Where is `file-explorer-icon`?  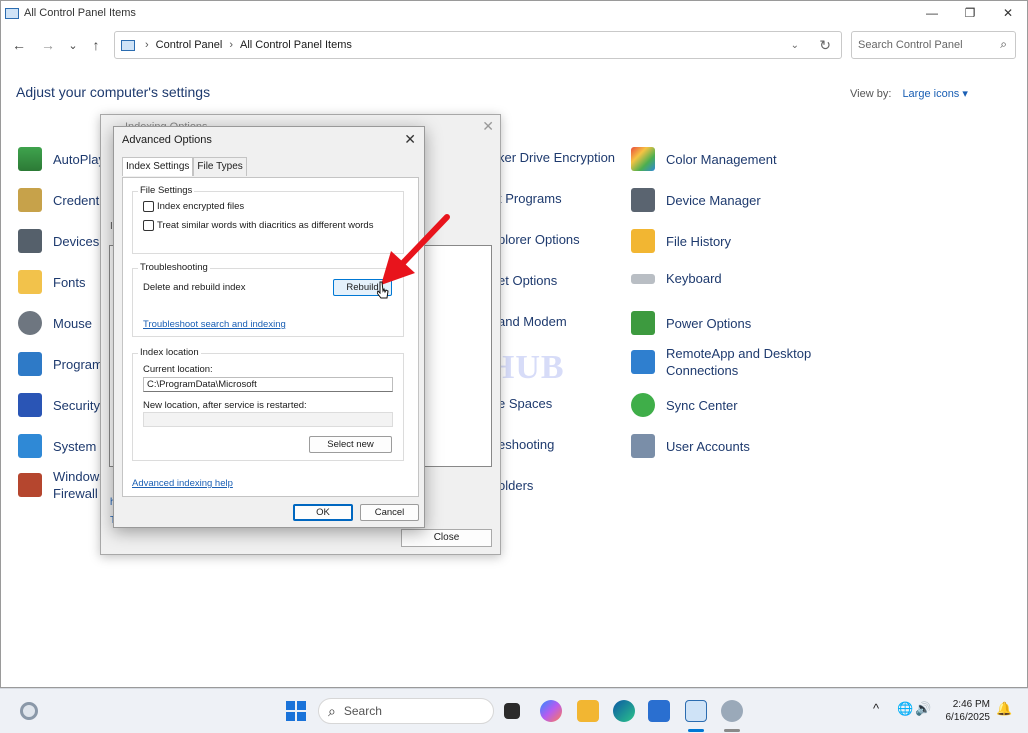 file-explorer-icon is located at coordinates (588, 711).